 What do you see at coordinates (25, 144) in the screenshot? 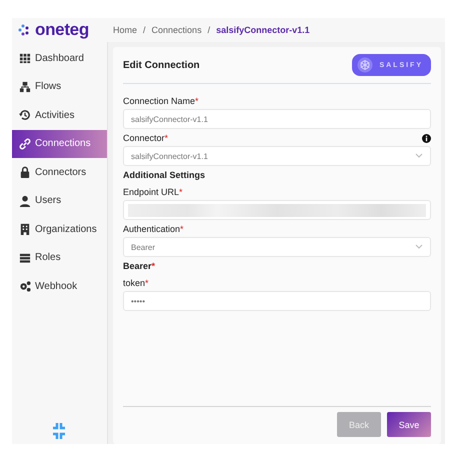
I see `link-icon` at bounding box center [25, 144].